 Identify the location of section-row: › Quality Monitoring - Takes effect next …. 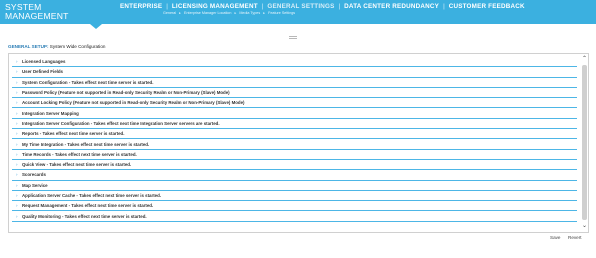
(294, 216).